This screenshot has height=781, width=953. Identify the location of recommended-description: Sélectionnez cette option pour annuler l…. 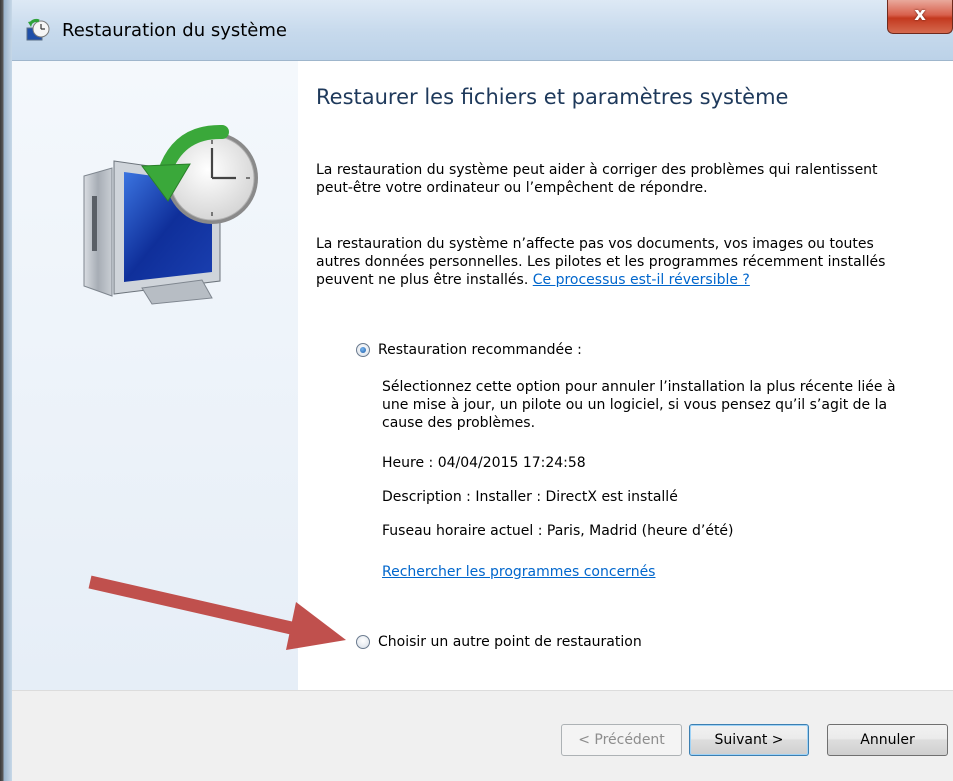
(639, 405).